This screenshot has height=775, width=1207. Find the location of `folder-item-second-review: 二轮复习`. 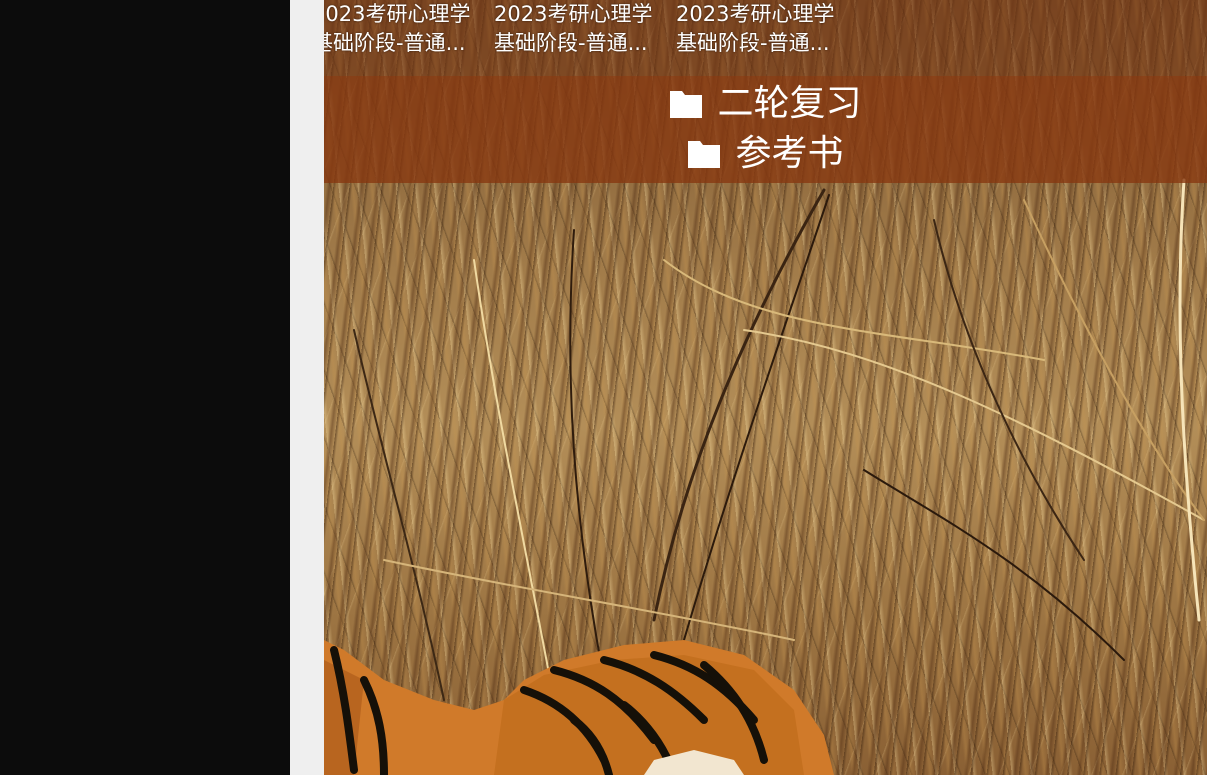

folder-item-second-review: 二轮复习 is located at coordinates (765, 104).